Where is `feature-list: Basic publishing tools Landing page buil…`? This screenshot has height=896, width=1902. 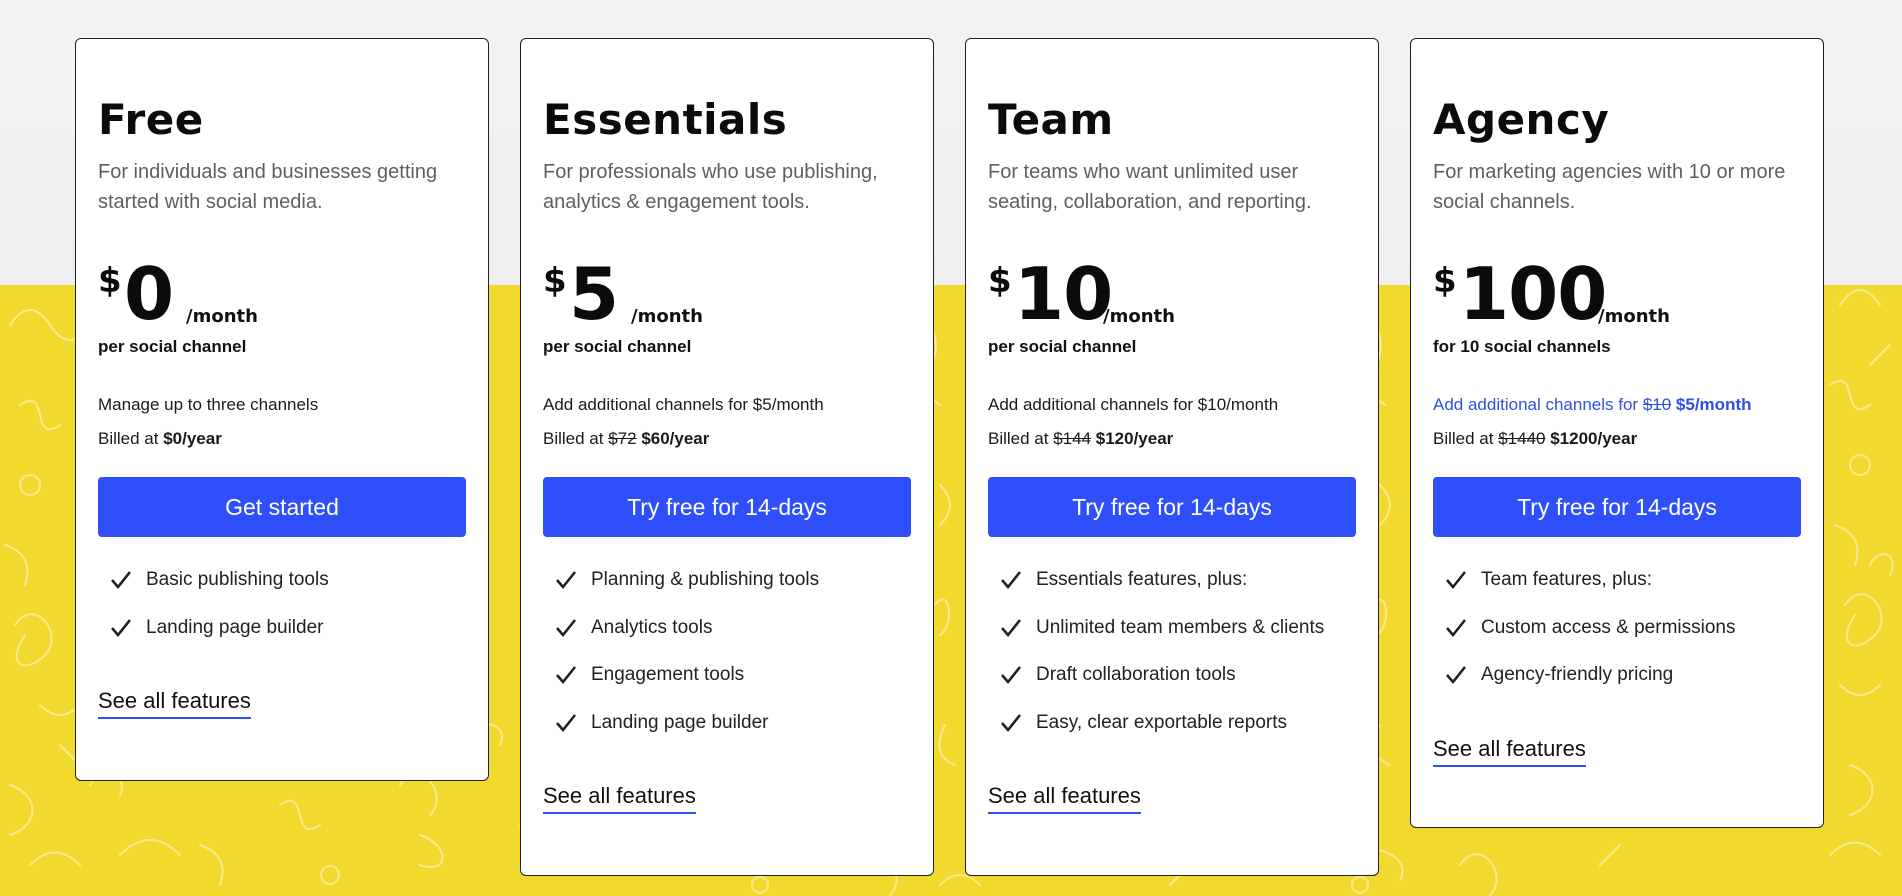
feature-list: Basic publishing tools Landing page buil… is located at coordinates (282, 616).